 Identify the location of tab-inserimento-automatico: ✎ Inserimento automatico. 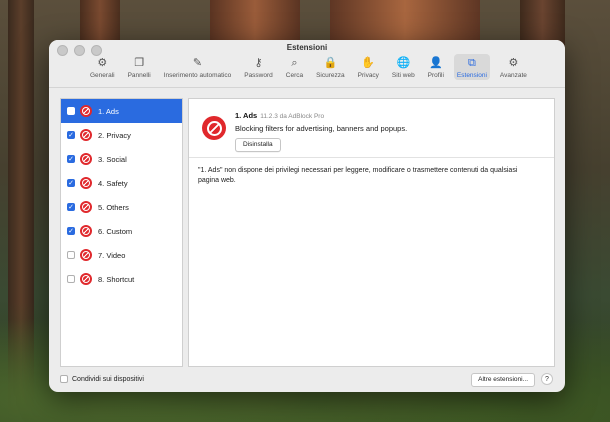
(198, 67).